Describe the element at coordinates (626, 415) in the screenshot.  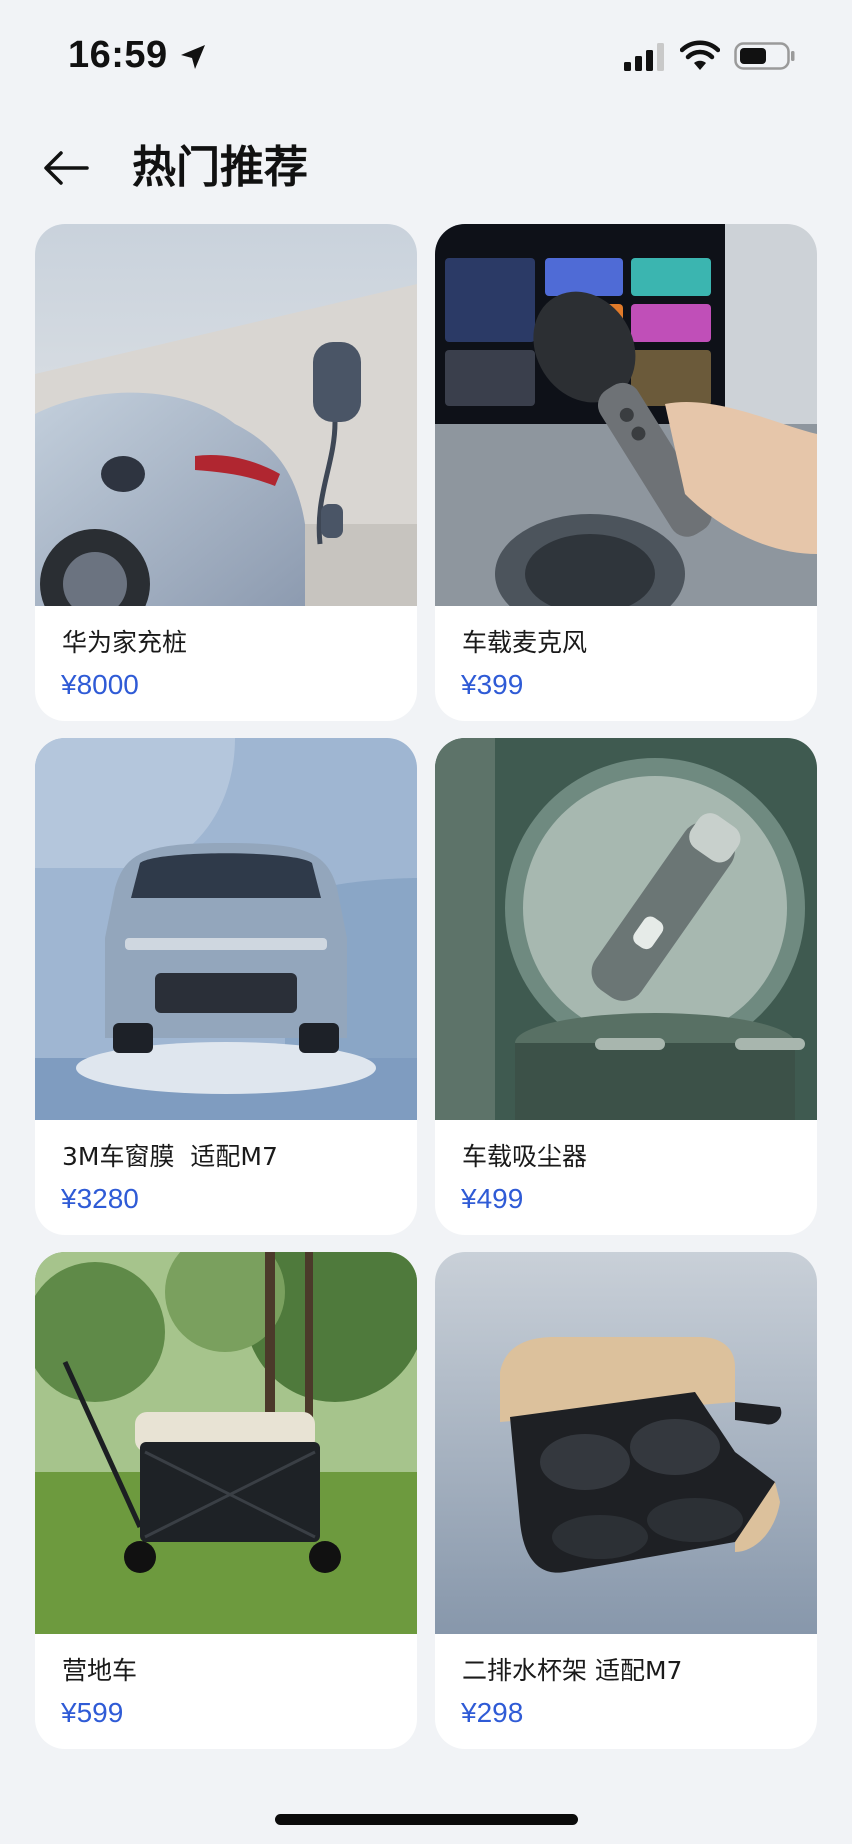
I see `product-image-car-microphone` at that location.